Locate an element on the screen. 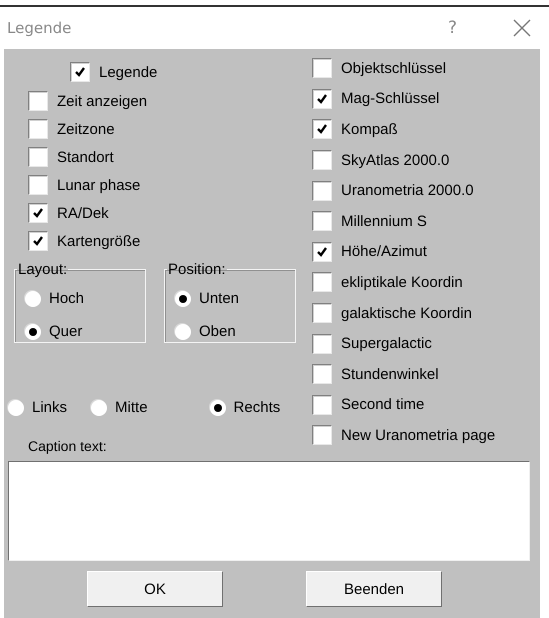 The width and height of the screenshot is (549, 618). group-title: Position: is located at coordinates (197, 269).